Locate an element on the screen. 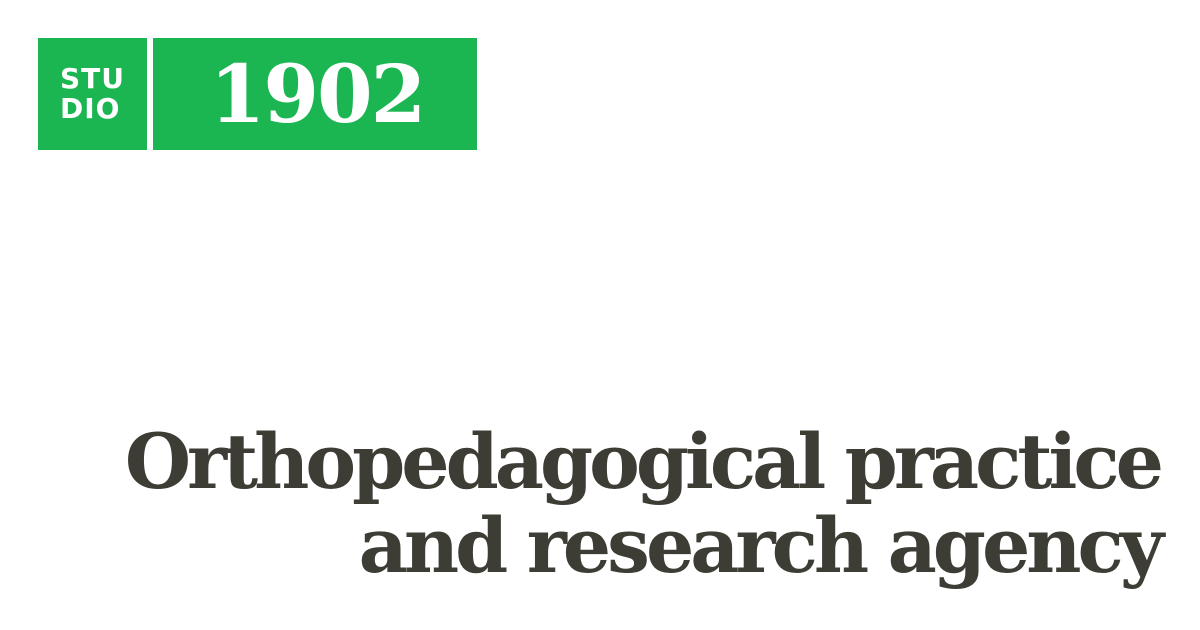  logo-number-block: 1902 is located at coordinates (315, 94).